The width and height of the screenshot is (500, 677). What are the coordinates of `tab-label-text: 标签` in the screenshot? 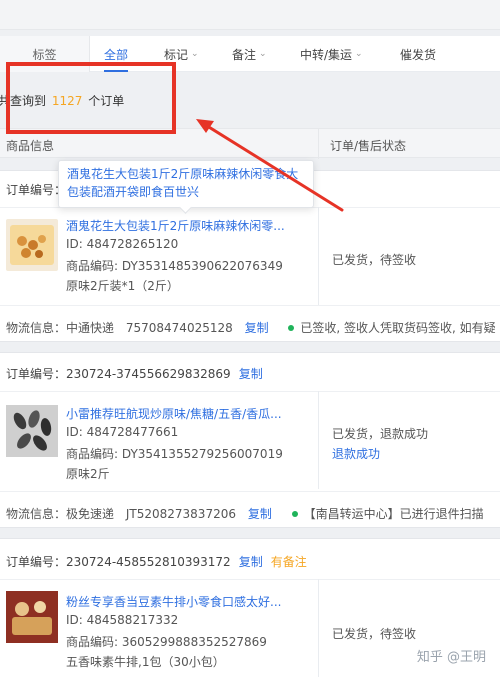 It's located at (44, 54).